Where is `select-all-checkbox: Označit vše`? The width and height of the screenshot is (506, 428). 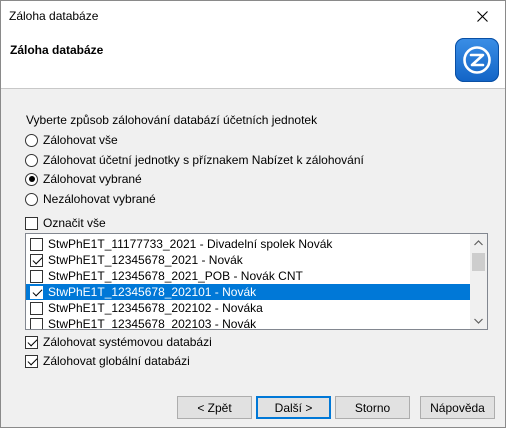 select-all-checkbox: Označit vše is located at coordinates (65, 223).